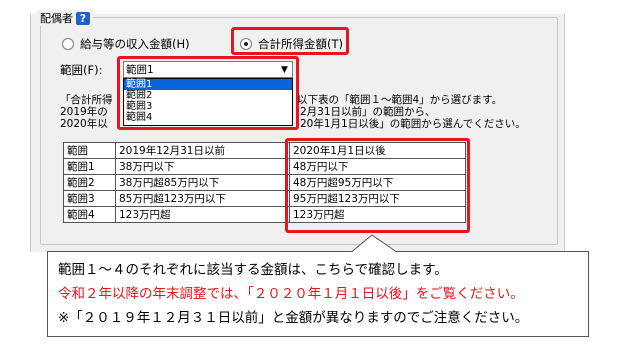  I want to click on table-cell: 123万円超, so click(202, 214).